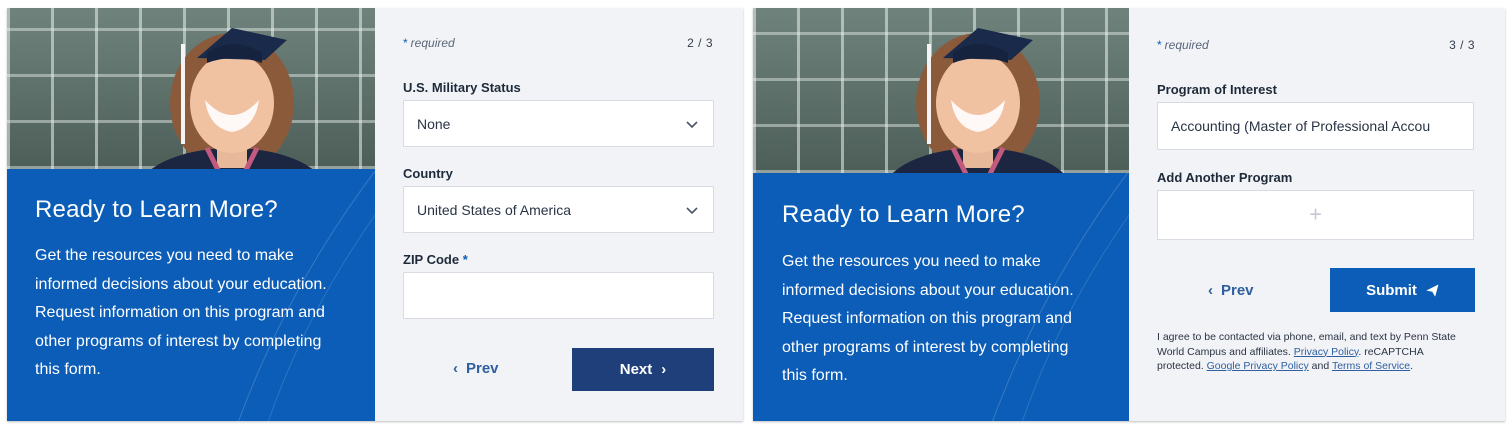 Image resolution: width=1512 pixels, height=428 pixels. Describe the element at coordinates (1462, 45) in the screenshot. I see `step-indicator: 3 / 3` at that location.